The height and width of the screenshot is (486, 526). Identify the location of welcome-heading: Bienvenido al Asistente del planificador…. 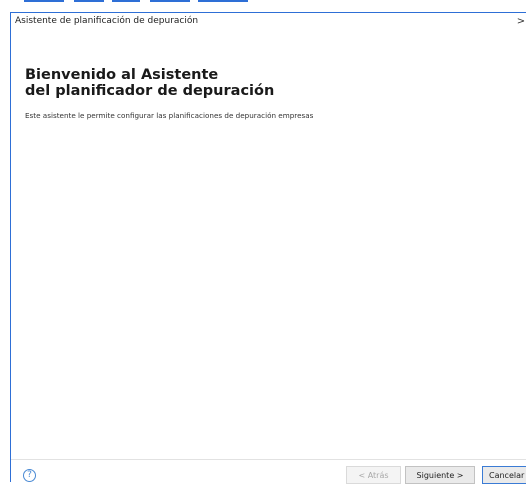
(149, 83).